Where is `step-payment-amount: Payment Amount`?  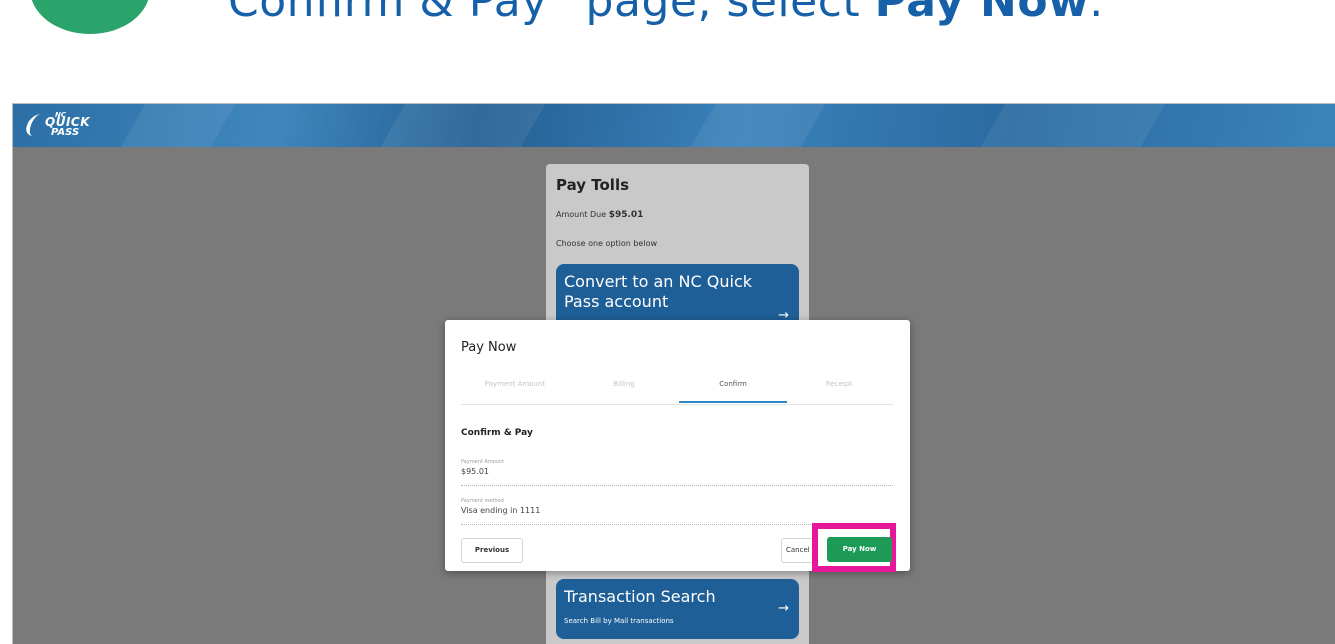 step-payment-amount: Payment Amount is located at coordinates (515, 384).